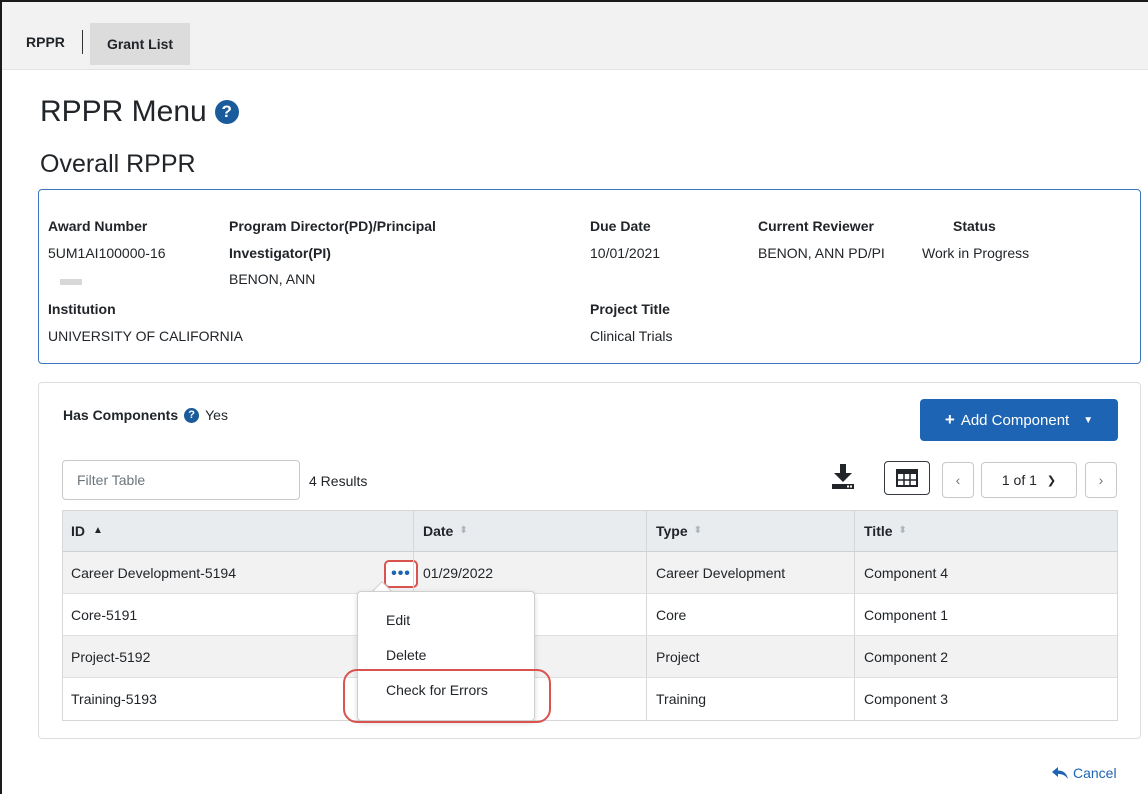 The width and height of the screenshot is (1148, 794). Describe the element at coordinates (750, 614) in the screenshot. I see `cell-type: Core` at that location.